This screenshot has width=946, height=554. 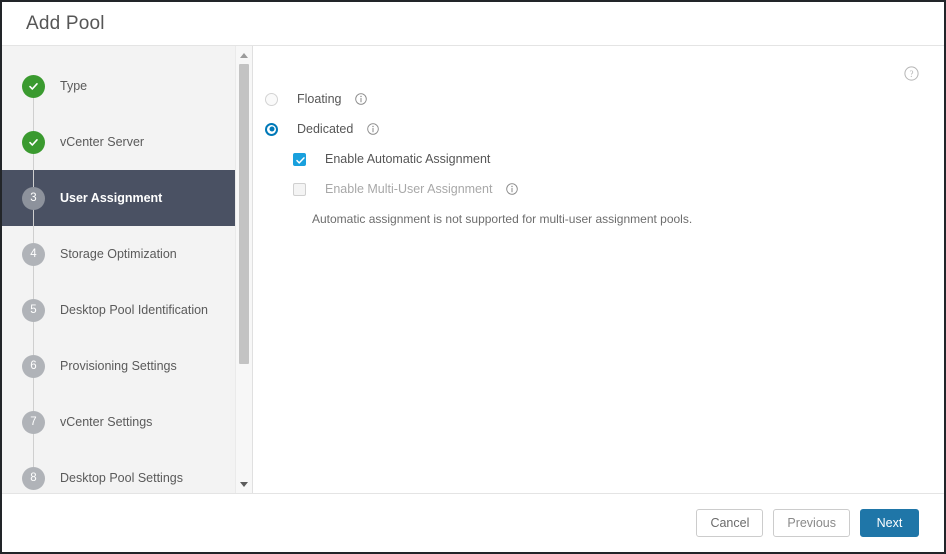 What do you see at coordinates (33, 198) in the screenshot?
I see `step-number-badge: 3` at bounding box center [33, 198].